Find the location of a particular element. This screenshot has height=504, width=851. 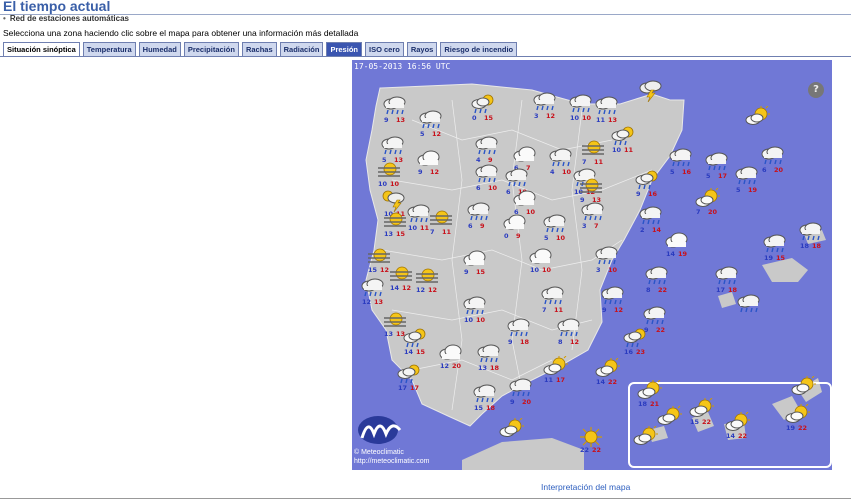

station-marker: 13 15 is located at coordinates (395, 225).